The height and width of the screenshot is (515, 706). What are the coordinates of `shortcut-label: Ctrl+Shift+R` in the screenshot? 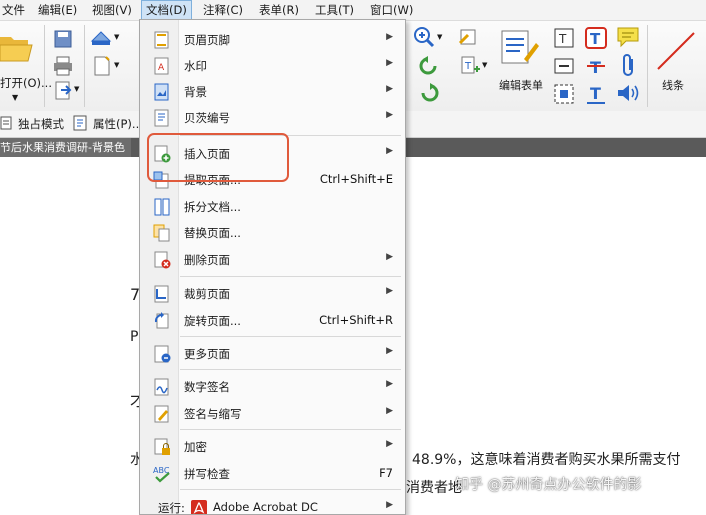 It's located at (356, 320).